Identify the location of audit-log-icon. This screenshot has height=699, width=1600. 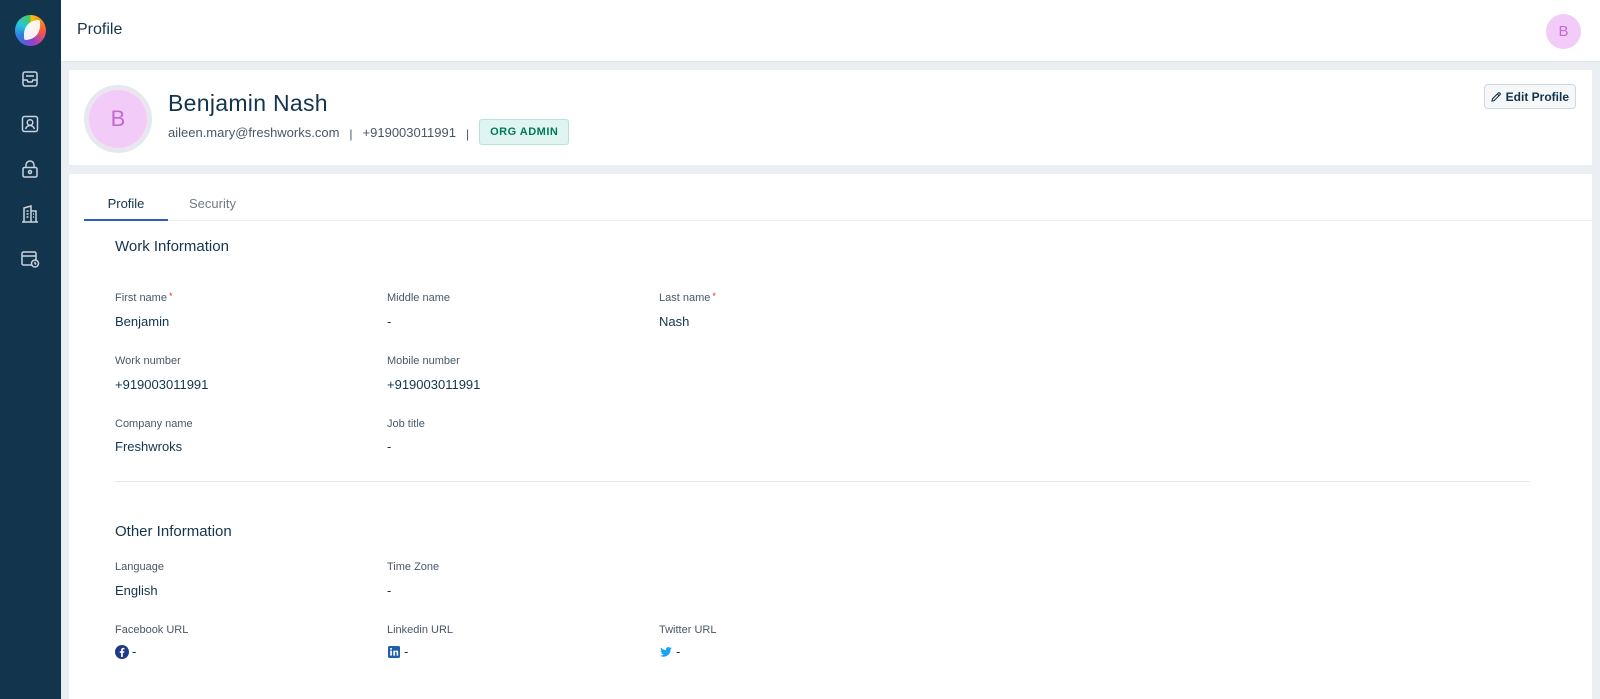
(30, 259).